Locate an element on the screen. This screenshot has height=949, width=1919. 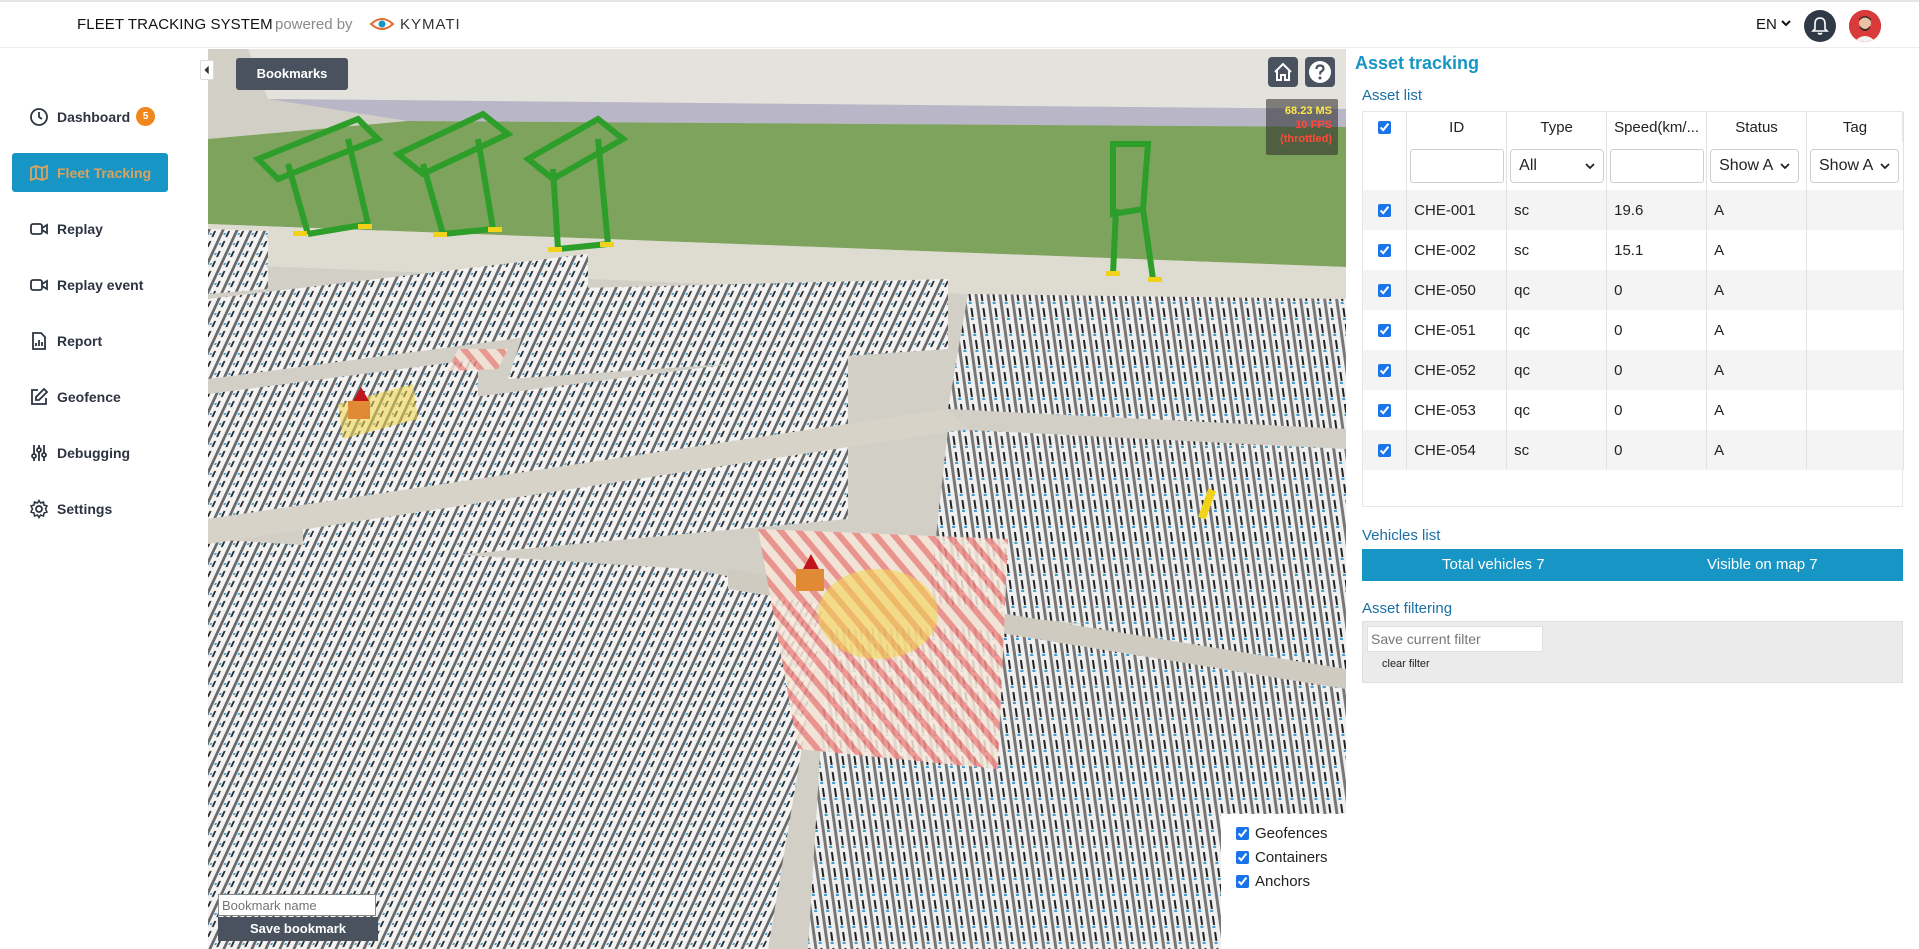
table-row: CHE-053 qc 0 A is located at coordinates (1633, 410).